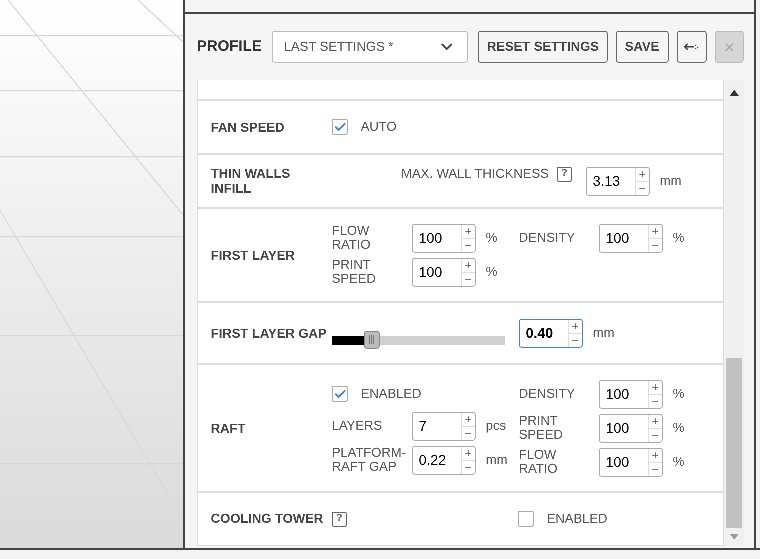  I want to click on scroll-down-icon, so click(734, 537).